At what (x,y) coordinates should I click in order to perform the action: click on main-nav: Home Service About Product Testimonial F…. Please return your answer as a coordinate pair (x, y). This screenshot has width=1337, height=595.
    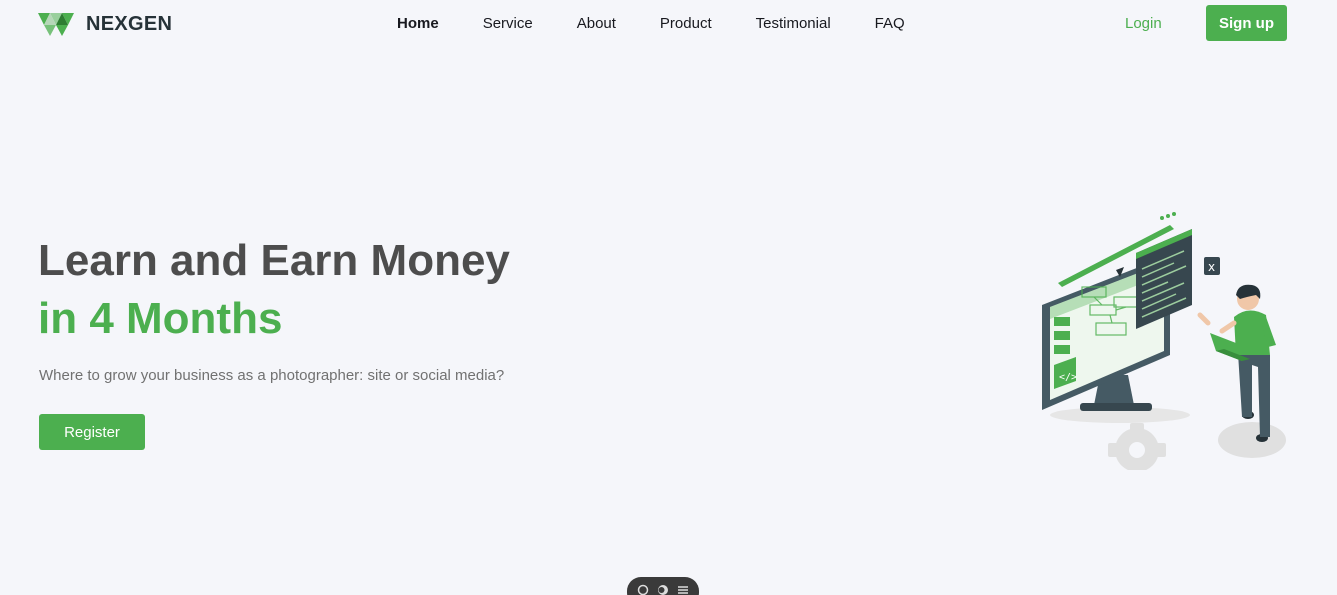
    Looking at the image, I should click on (673, 24).